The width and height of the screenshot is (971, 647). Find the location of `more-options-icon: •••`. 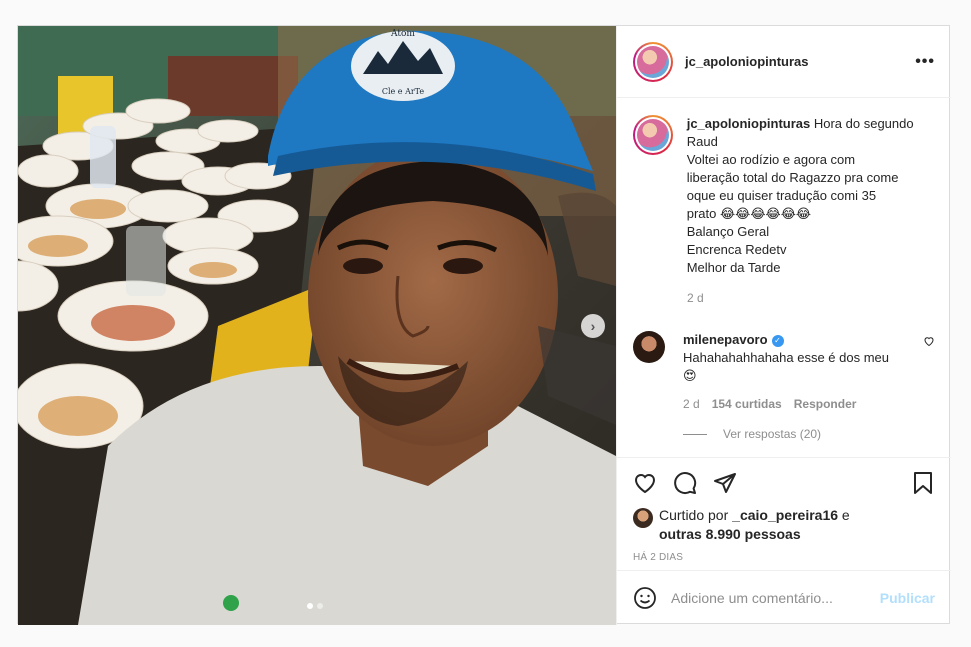

more-options-icon: ••• is located at coordinates (925, 62).